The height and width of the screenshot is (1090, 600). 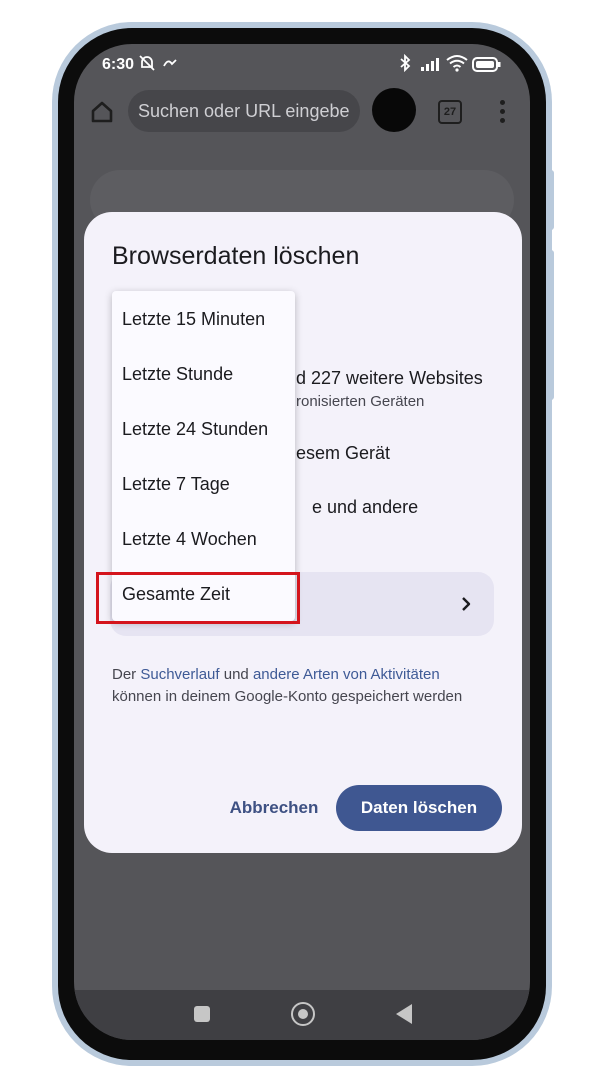 I want to click on dropdown-option-24h: Letzte 24 Stunden, so click(x=195, y=429).